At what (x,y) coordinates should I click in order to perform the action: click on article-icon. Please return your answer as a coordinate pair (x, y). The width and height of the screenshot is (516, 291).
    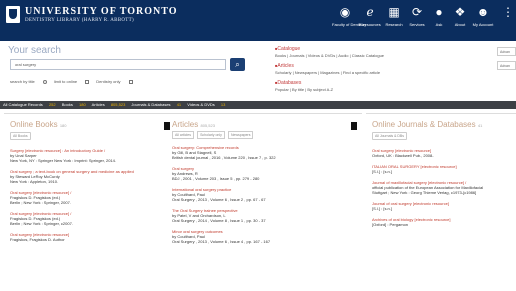
    Looking at the image, I should click on (354, 126).